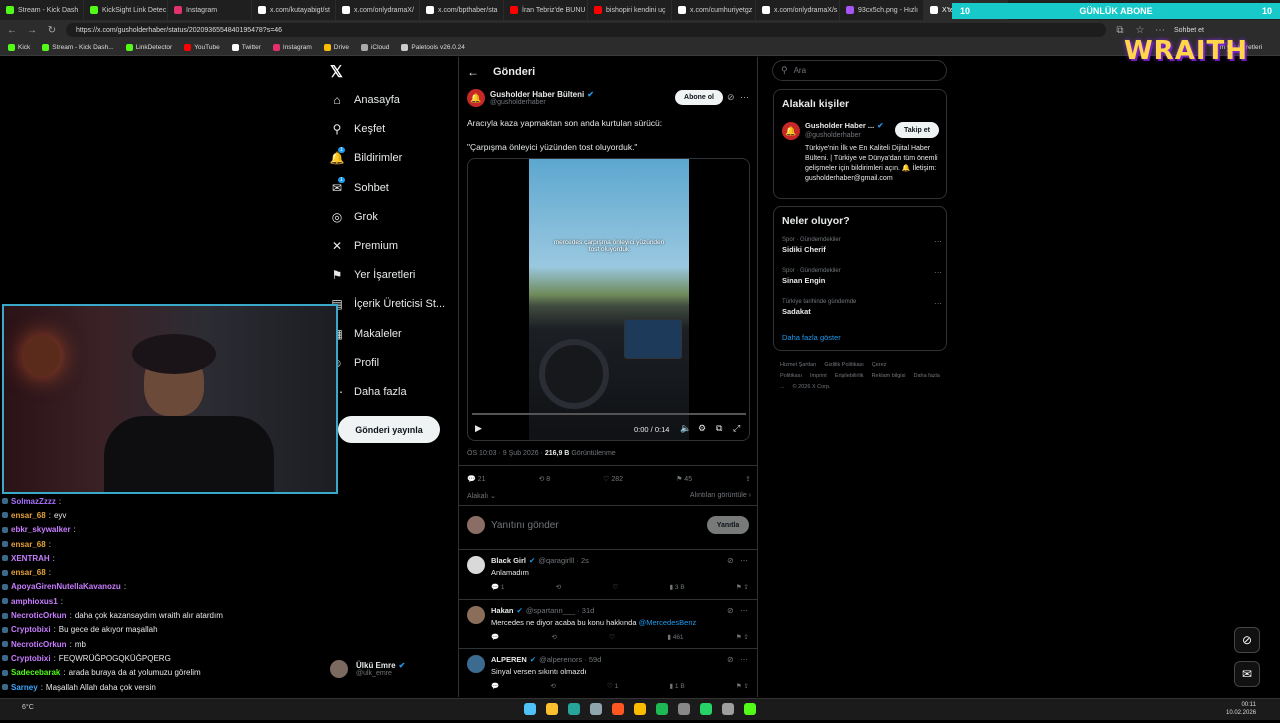  I want to click on chat-username: ApoyaGirenNutellaKavanozu, so click(66, 586).